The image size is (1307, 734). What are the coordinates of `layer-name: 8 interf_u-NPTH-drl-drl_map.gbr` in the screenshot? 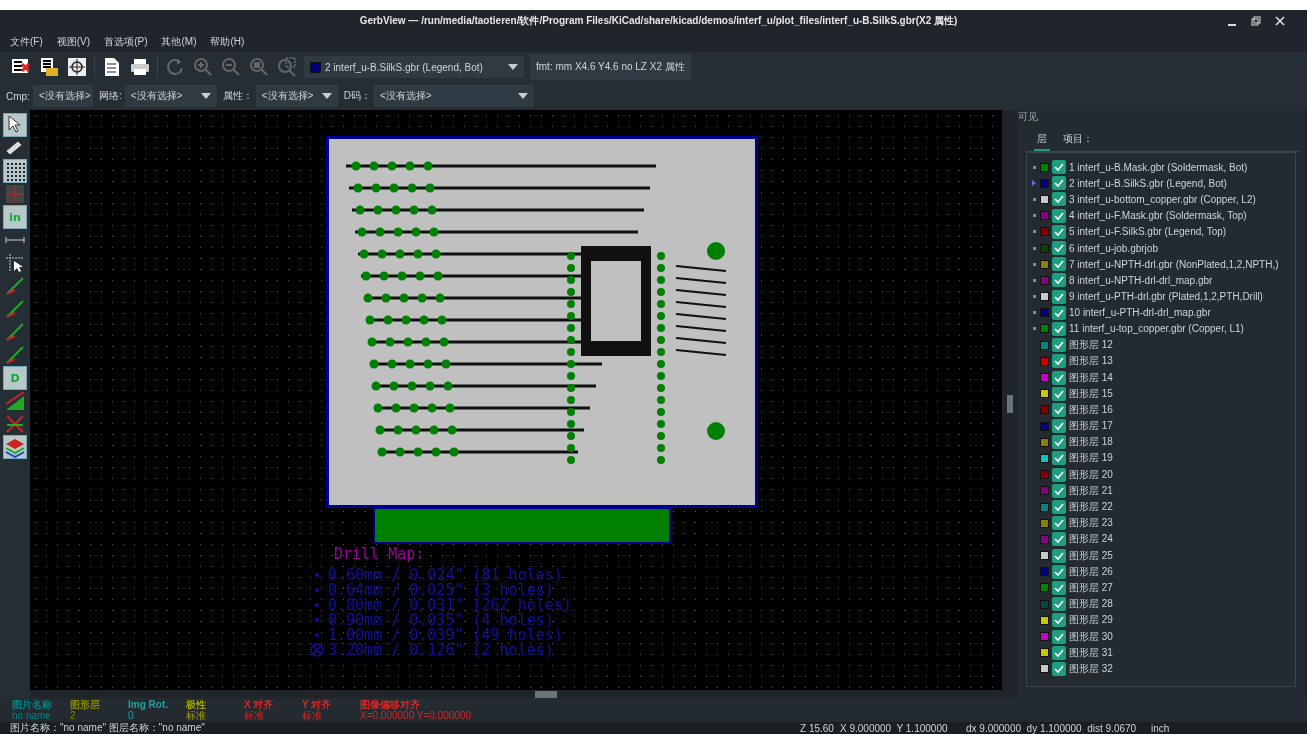 It's located at (1141, 280).